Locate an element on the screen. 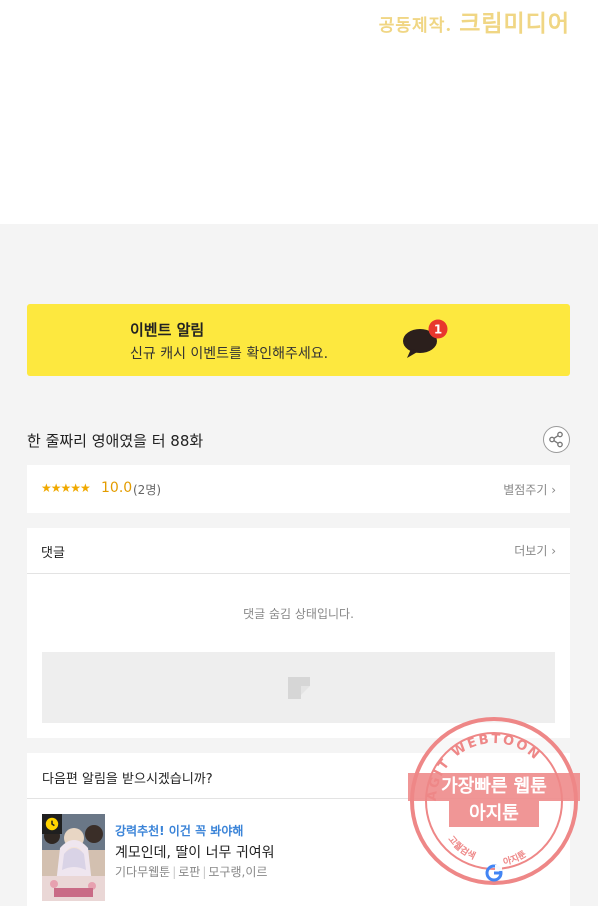  credit-prefix: 공동제작. is located at coordinates (415, 26).